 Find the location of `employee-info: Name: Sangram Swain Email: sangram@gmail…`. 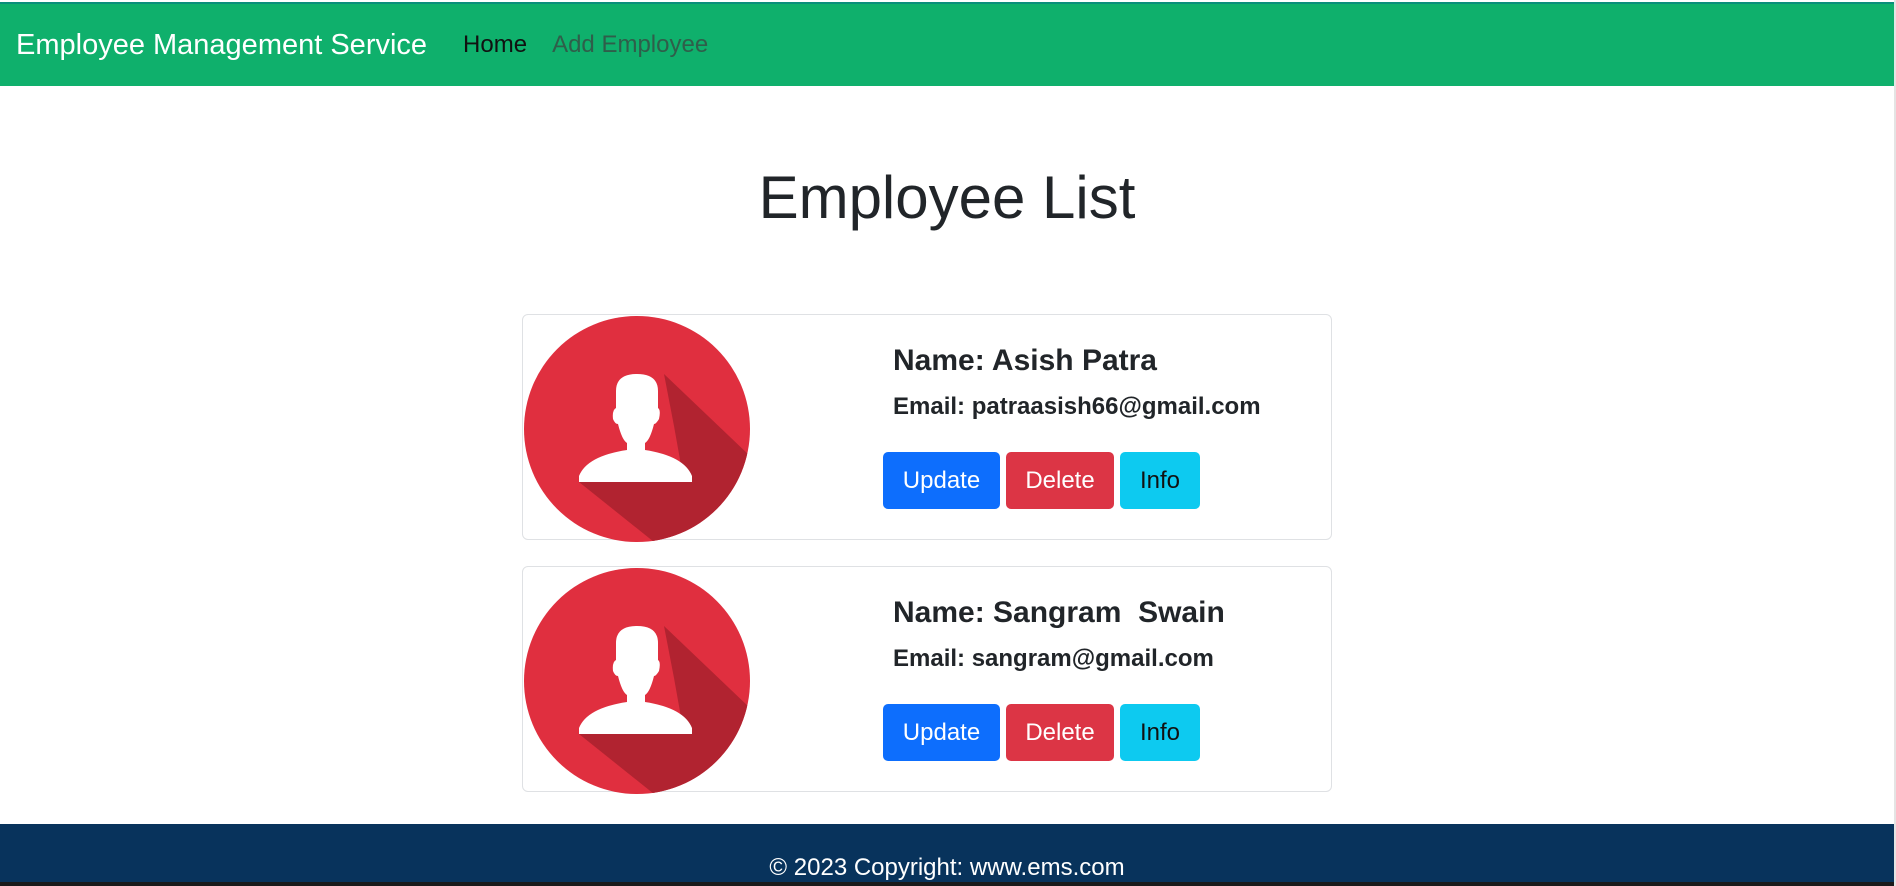

employee-info: Name: Sangram Swain Email: sangram@gmail… is located at coordinates (1059, 634).